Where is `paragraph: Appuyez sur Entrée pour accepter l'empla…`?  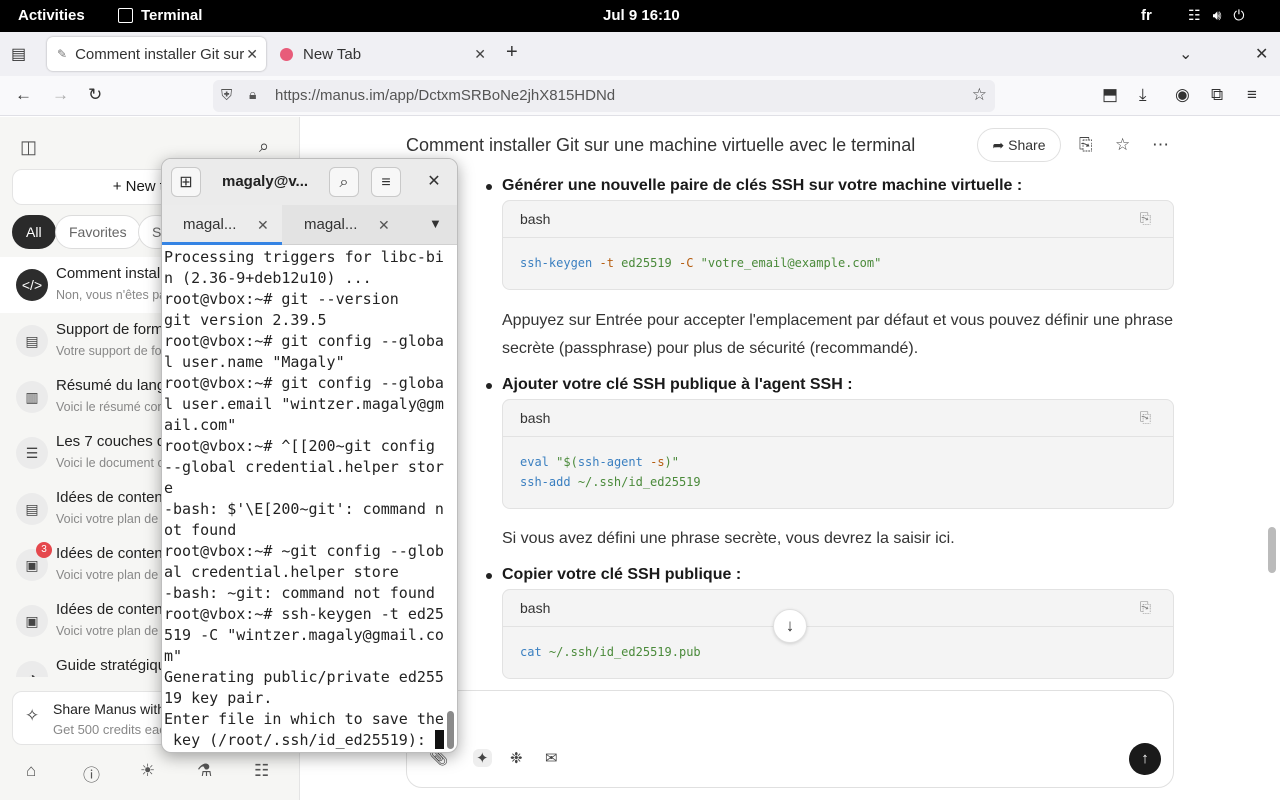 paragraph: Appuyez sur Entrée pour accepter l'empla… is located at coordinates (838, 334).